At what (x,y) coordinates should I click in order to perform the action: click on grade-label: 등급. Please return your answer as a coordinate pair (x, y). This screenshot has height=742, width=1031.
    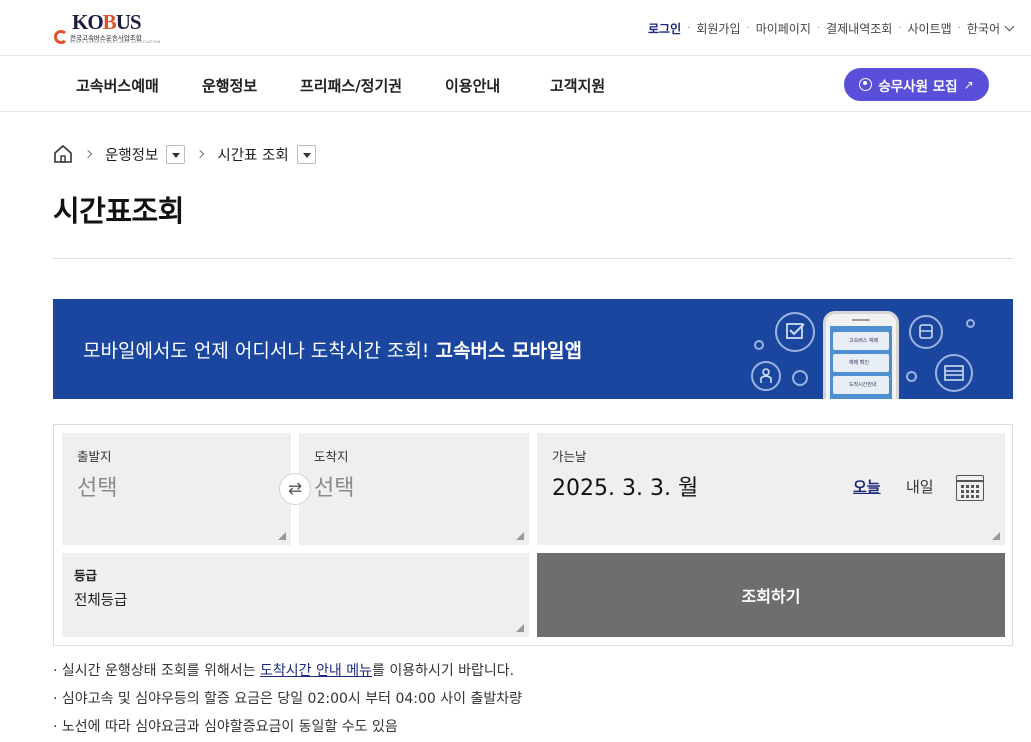
    Looking at the image, I should click on (86, 575).